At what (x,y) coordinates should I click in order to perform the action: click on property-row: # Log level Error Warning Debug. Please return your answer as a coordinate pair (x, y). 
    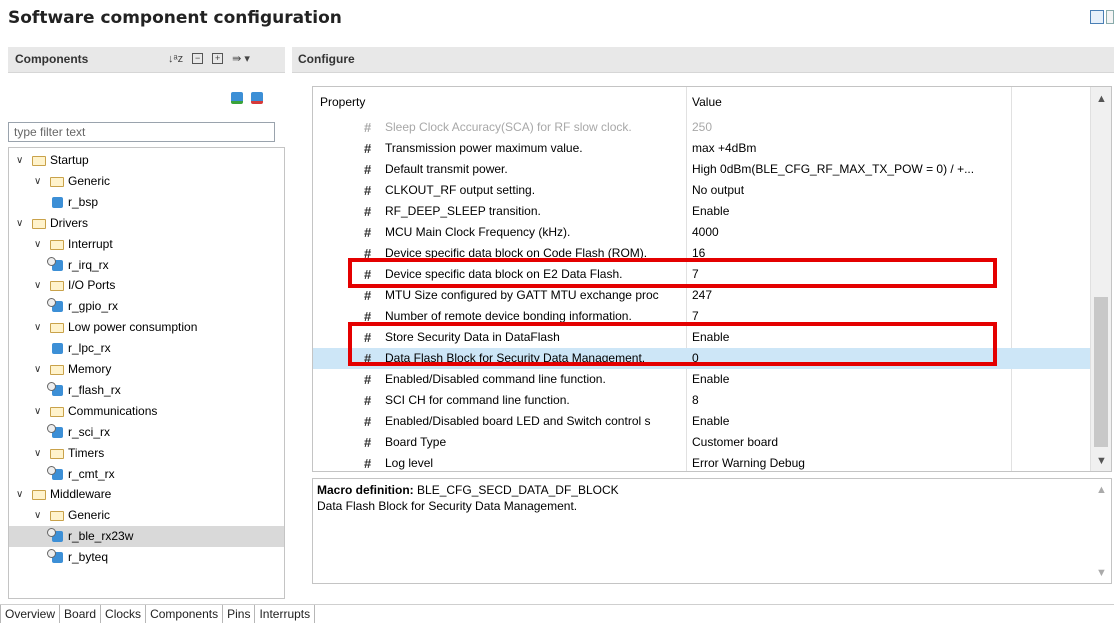
    Looking at the image, I should click on (702, 462).